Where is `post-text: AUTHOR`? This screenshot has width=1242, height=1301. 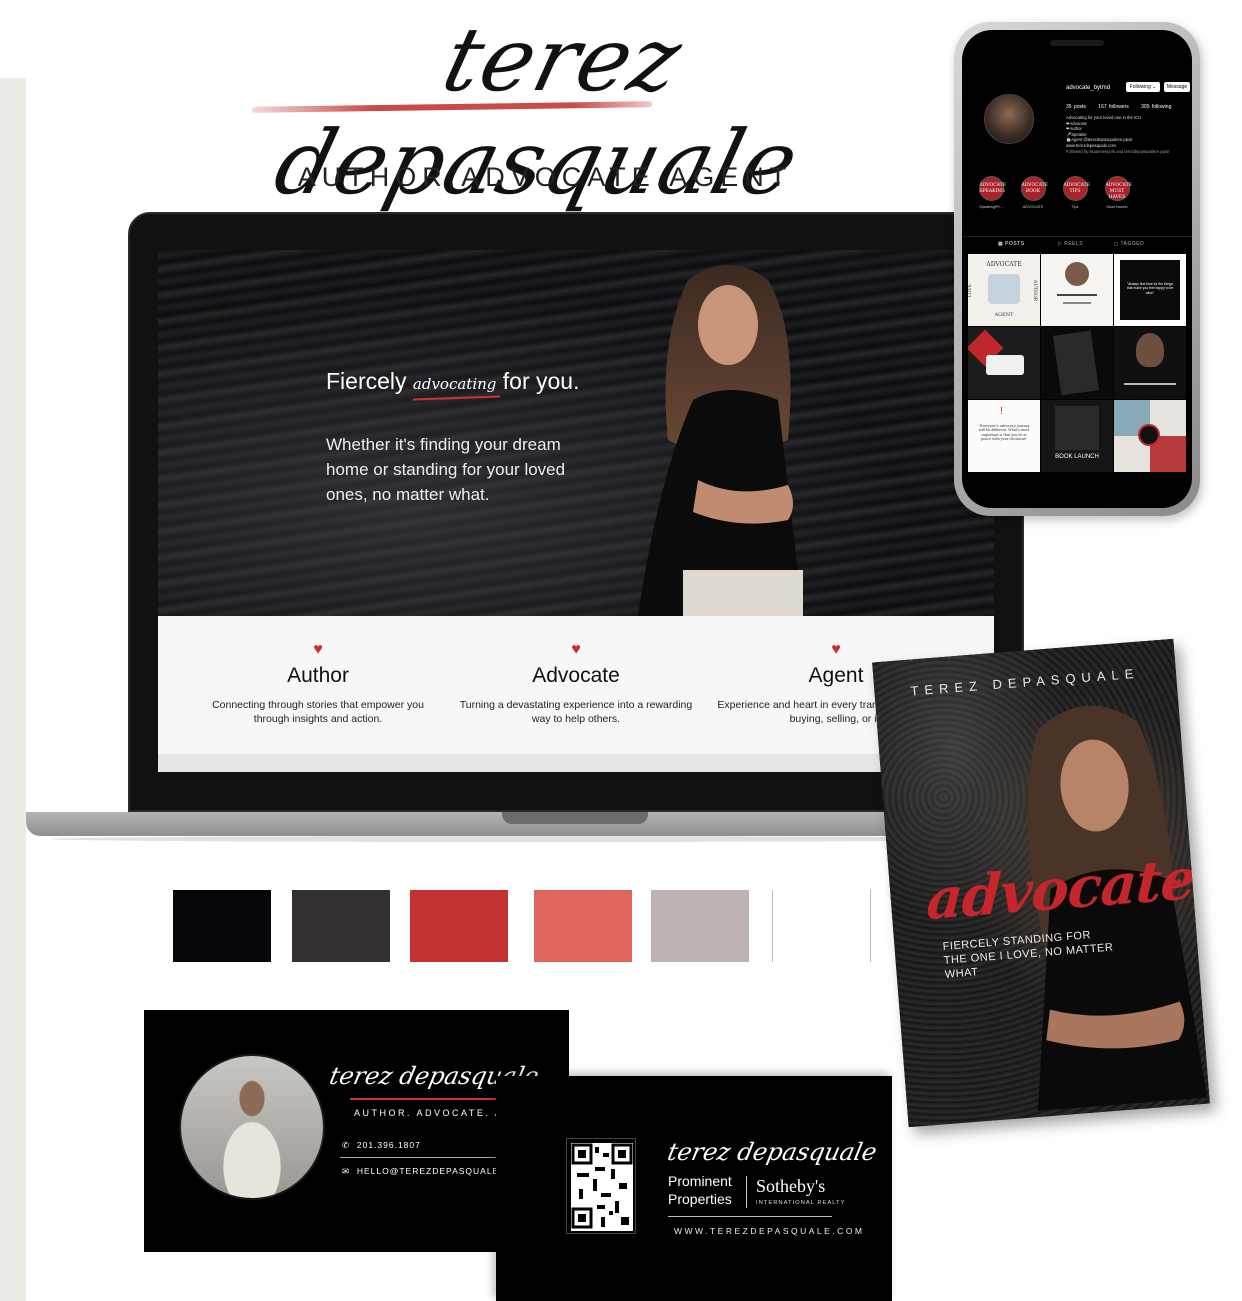 post-text: AUTHOR is located at coordinates (1035, 290).